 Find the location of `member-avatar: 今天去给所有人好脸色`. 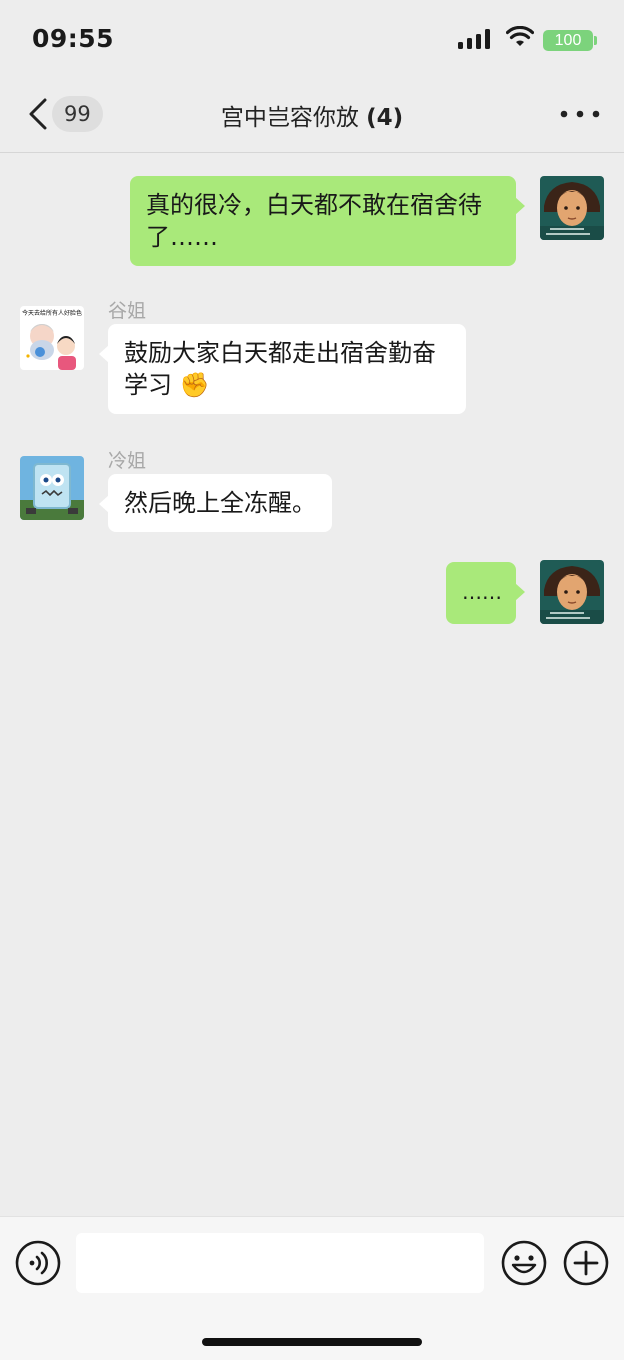

member-avatar: 今天去给所有人好脸色 is located at coordinates (52, 338).